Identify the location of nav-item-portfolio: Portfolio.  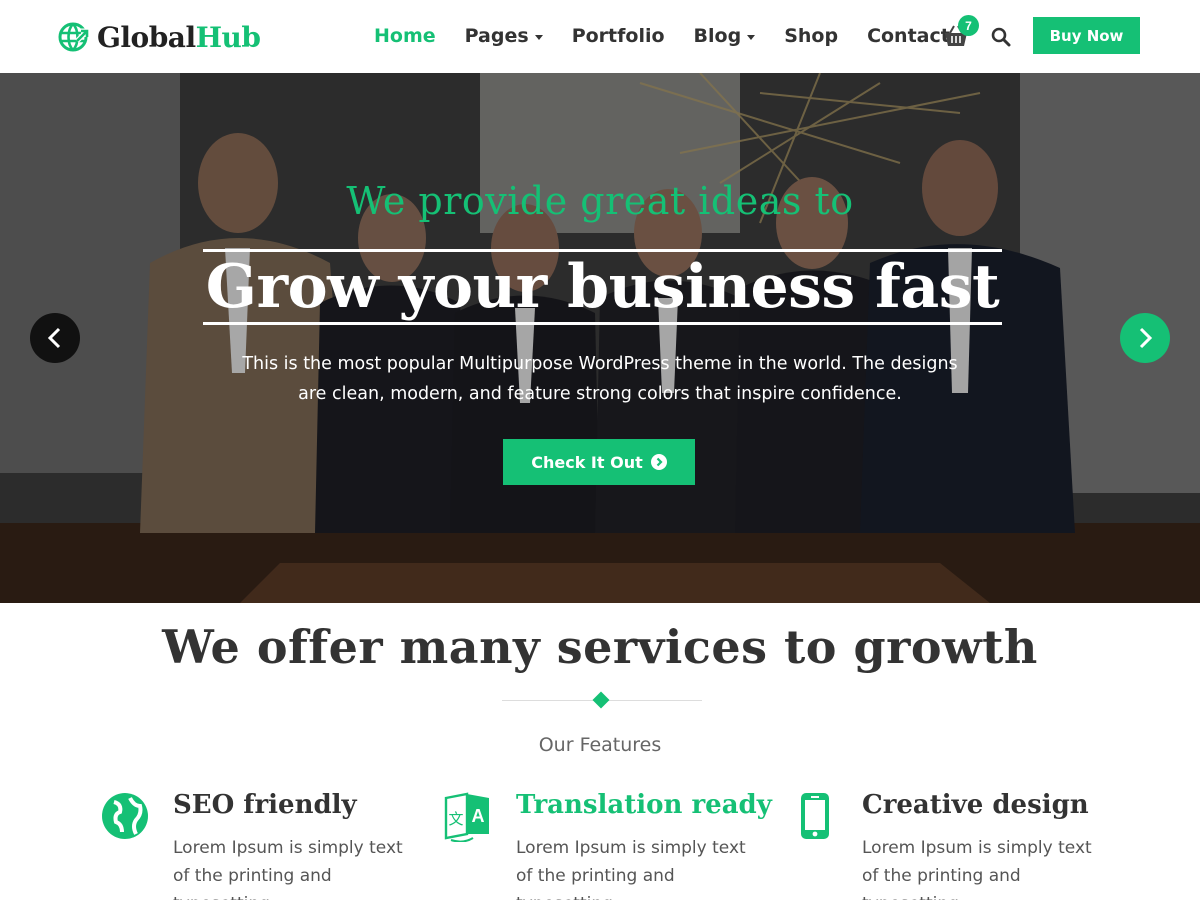
(618, 36).